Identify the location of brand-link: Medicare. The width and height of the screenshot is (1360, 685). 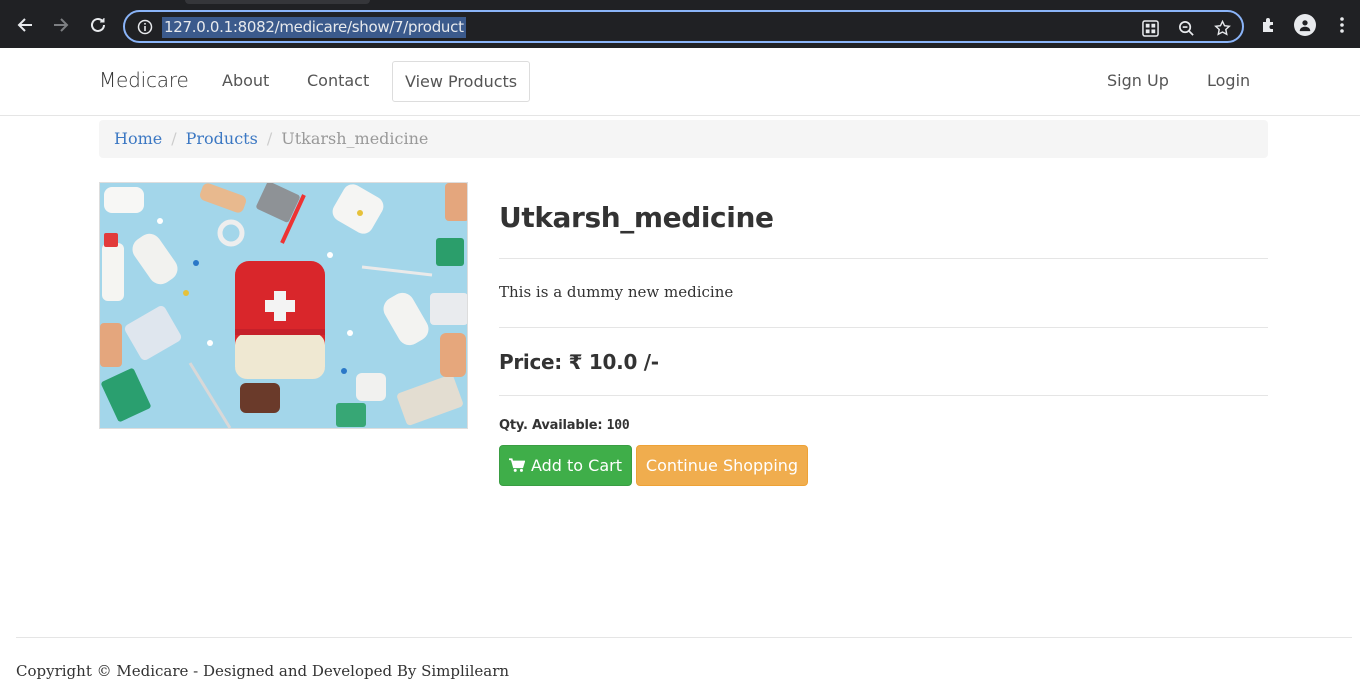
(144, 80).